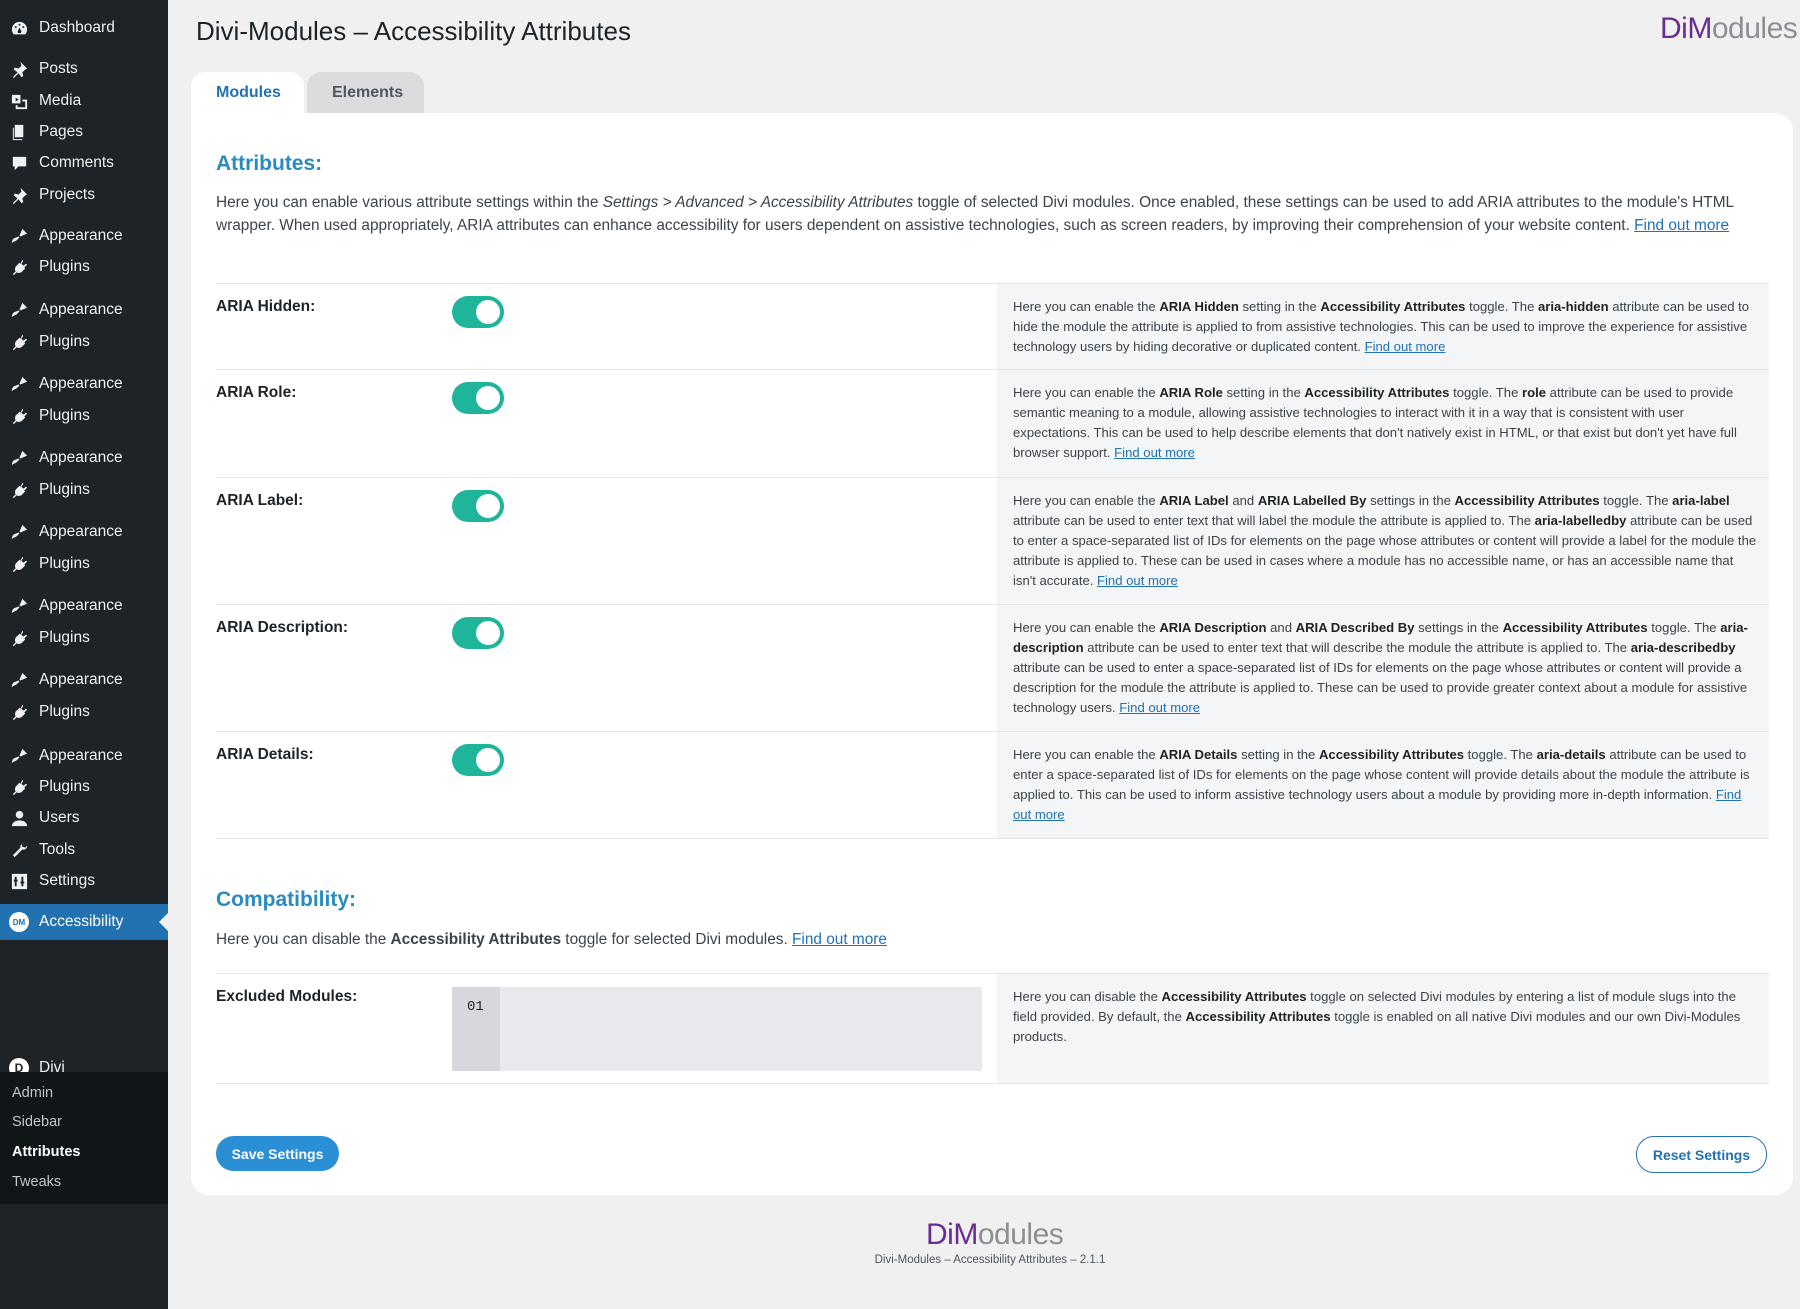  I want to click on sidebar-item-label: Comments, so click(76, 162).